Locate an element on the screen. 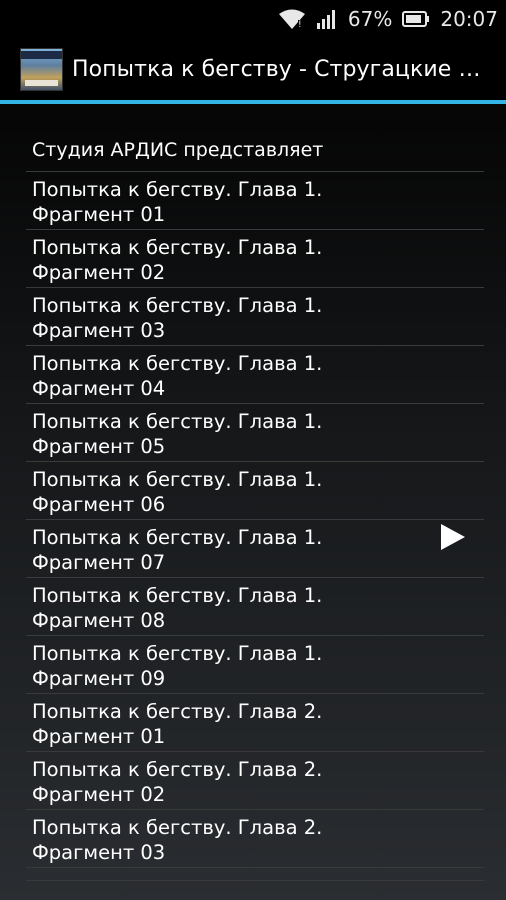 The width and height of the screenshot is (506, 900). list-header: Студия АРДИС представляет is located at coordinates (255, 150).